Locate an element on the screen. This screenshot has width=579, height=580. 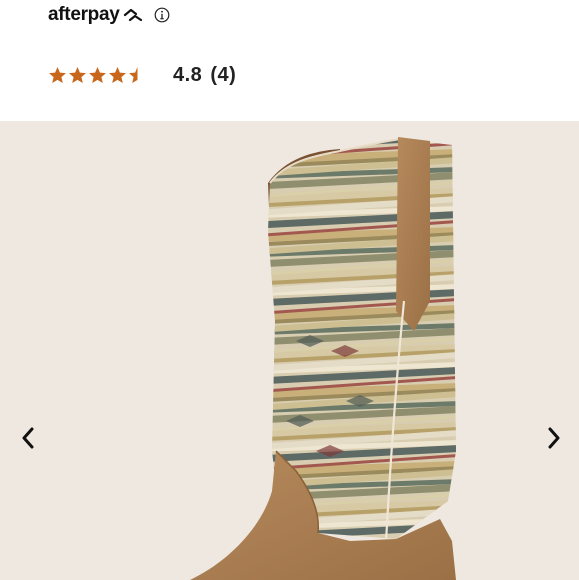
afterpay-row: afterpay is located at coordinates (109, 15).